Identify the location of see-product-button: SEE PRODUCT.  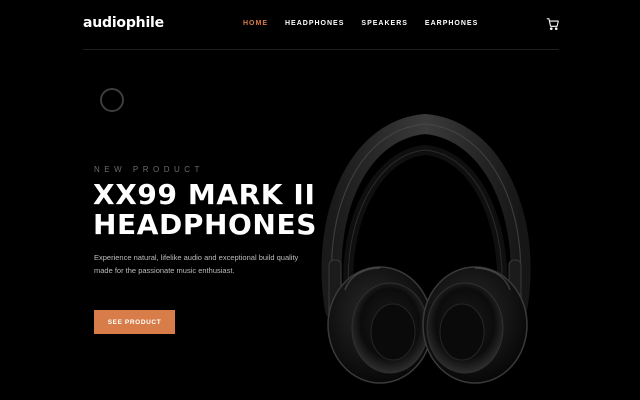
(134, 322).